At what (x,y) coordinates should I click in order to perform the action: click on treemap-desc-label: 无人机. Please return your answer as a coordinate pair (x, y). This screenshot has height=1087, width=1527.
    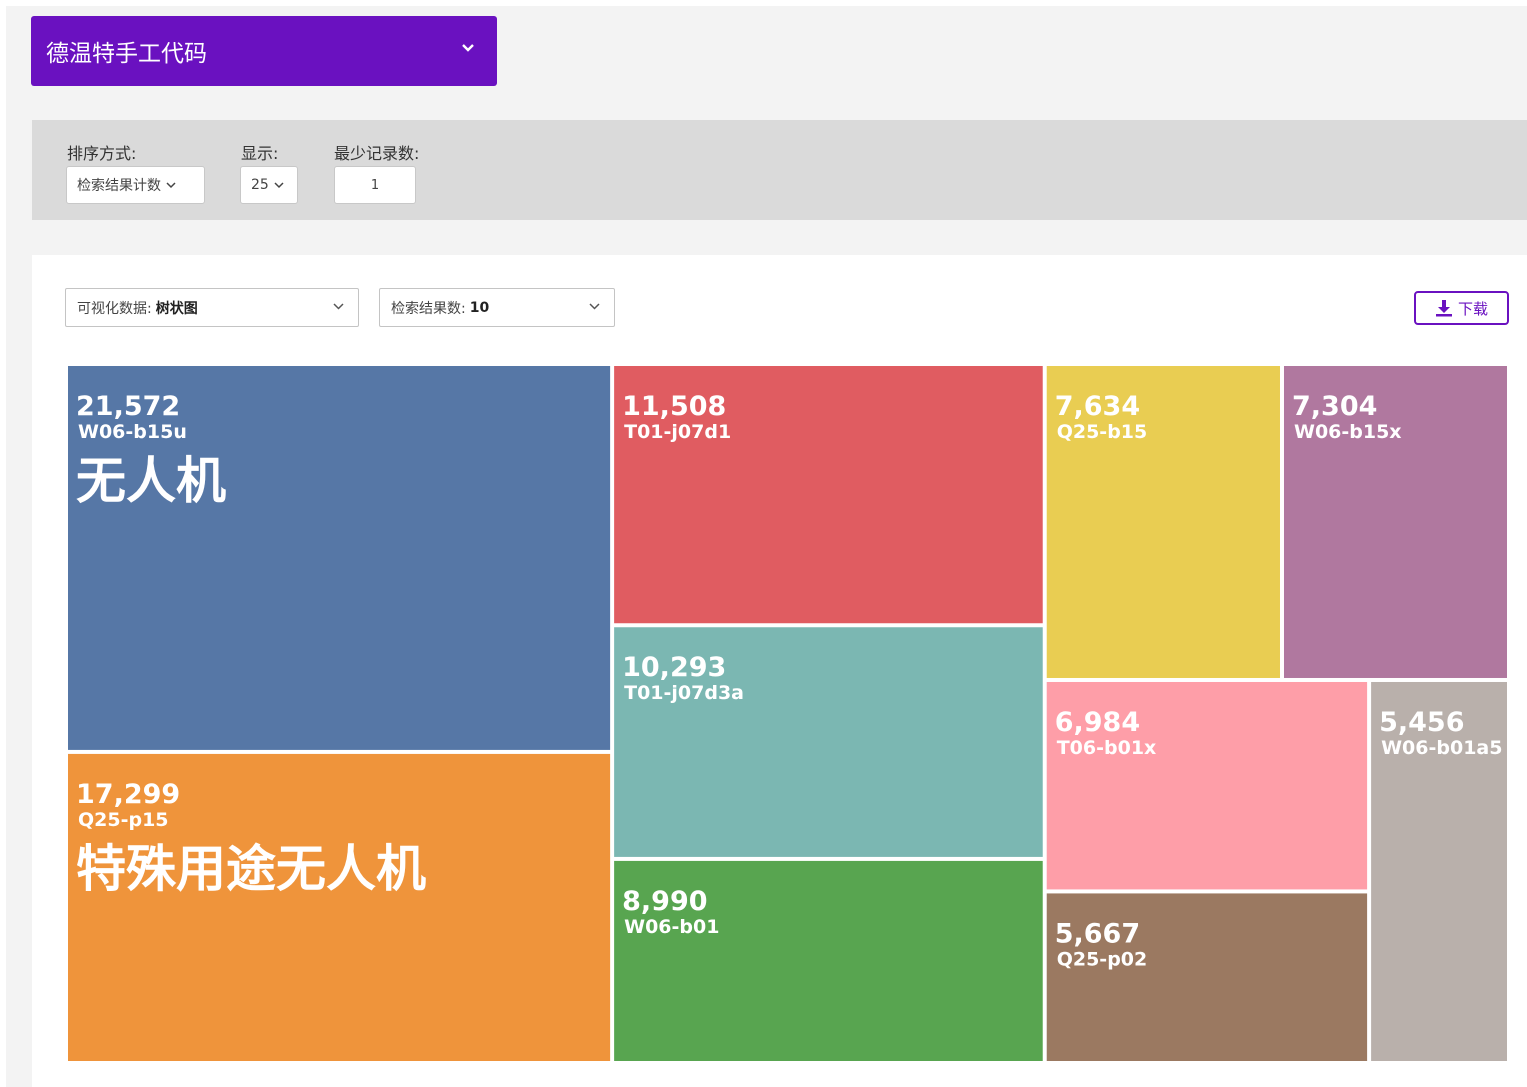
    Looking at the image, I should click on (151, 481).